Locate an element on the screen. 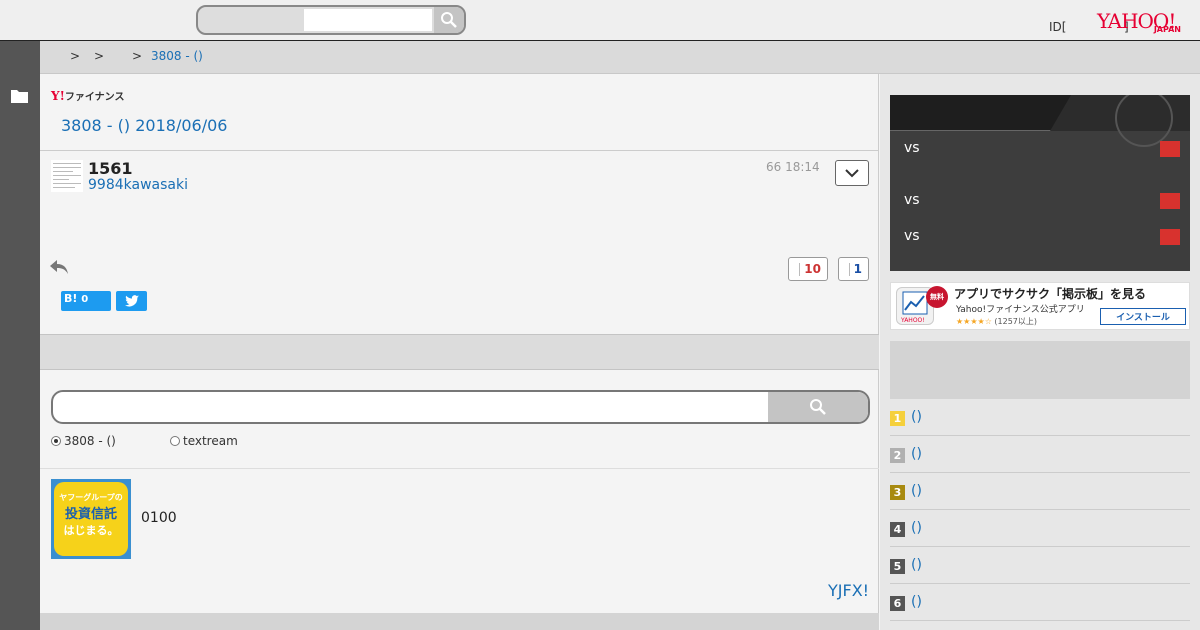 The width and height of the screenshot is (1200, 630). radio-search-textream: textream is located at coordinates (204, 441).